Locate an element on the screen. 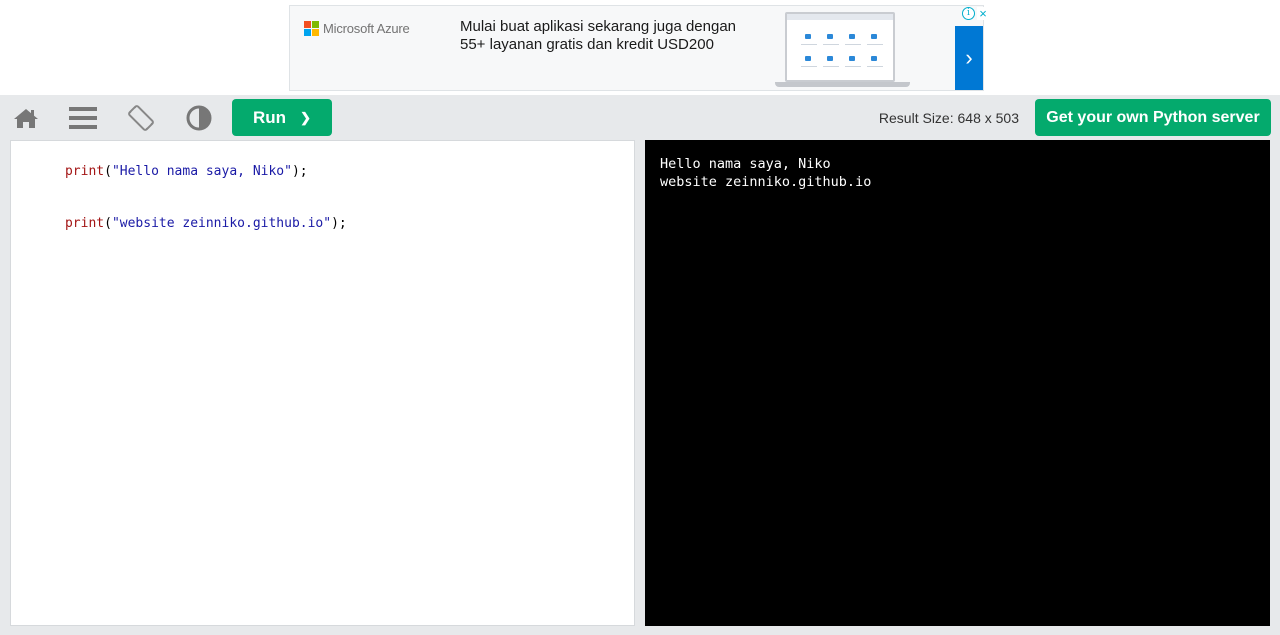  ad-next-button: › is located at coordinates (969, 58).